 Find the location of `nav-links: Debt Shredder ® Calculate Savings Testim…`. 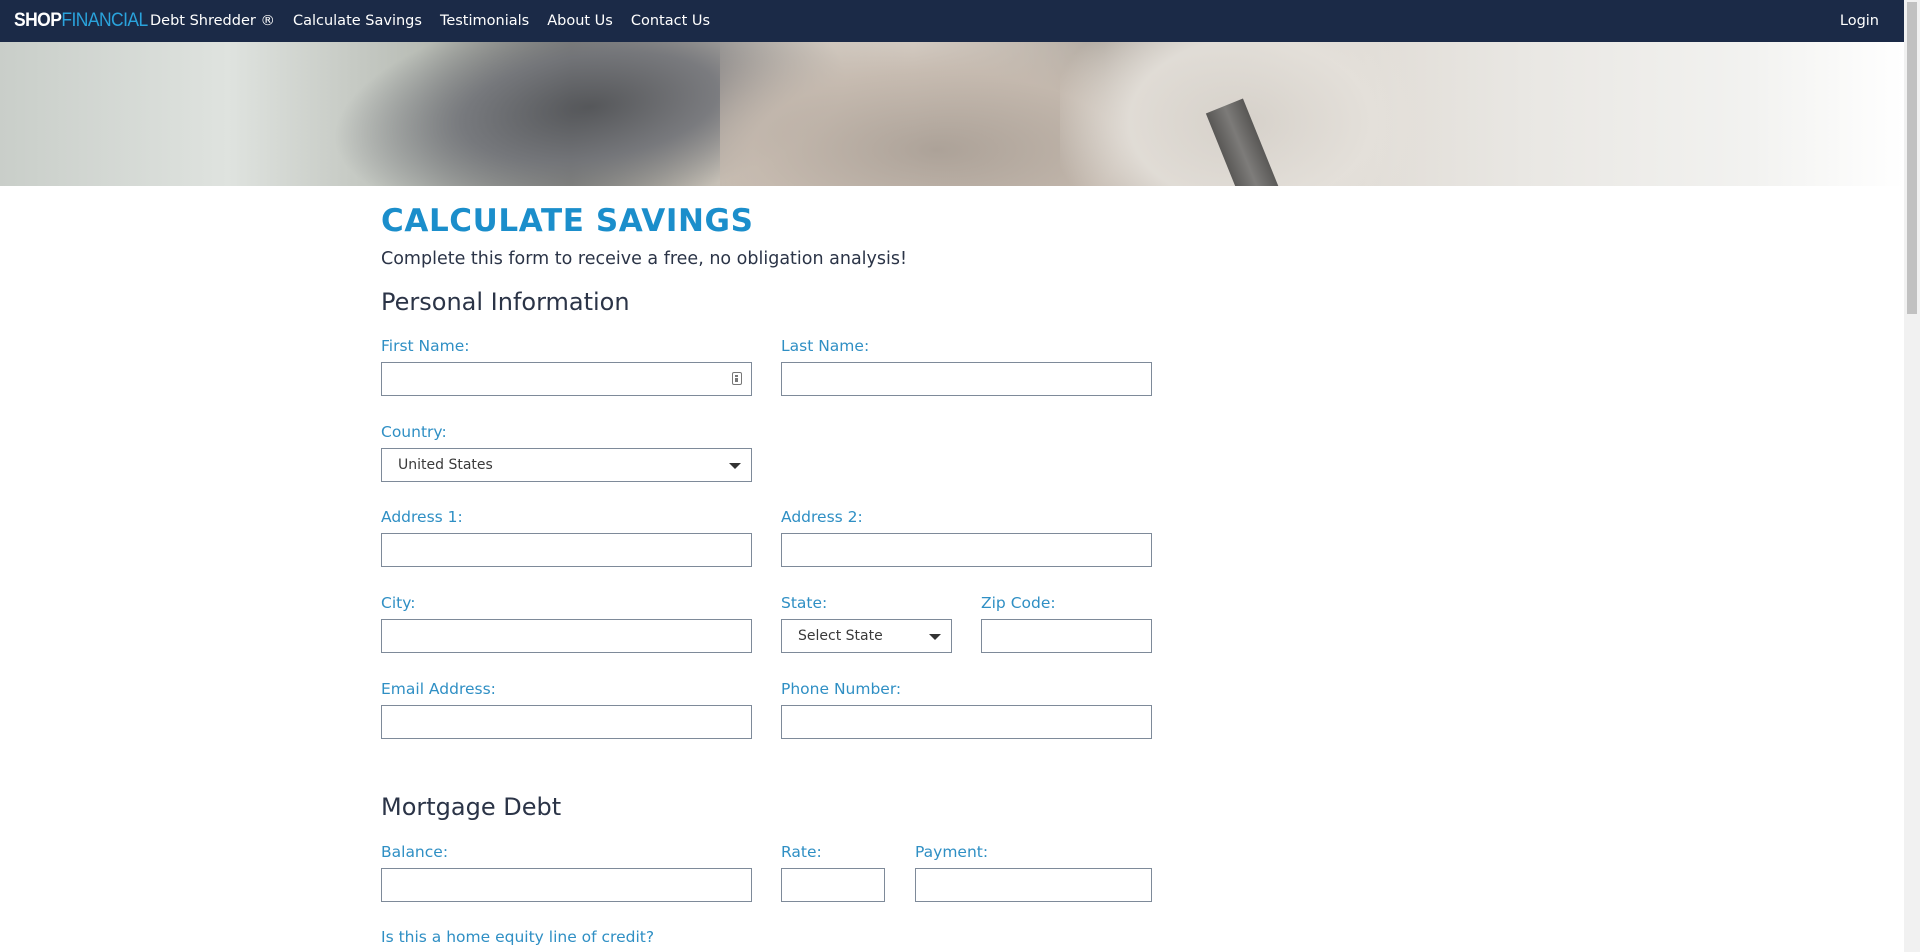

nav-links: Debt Shredder ® Calculate Savings Testim… is located at coordinates (430, 21).